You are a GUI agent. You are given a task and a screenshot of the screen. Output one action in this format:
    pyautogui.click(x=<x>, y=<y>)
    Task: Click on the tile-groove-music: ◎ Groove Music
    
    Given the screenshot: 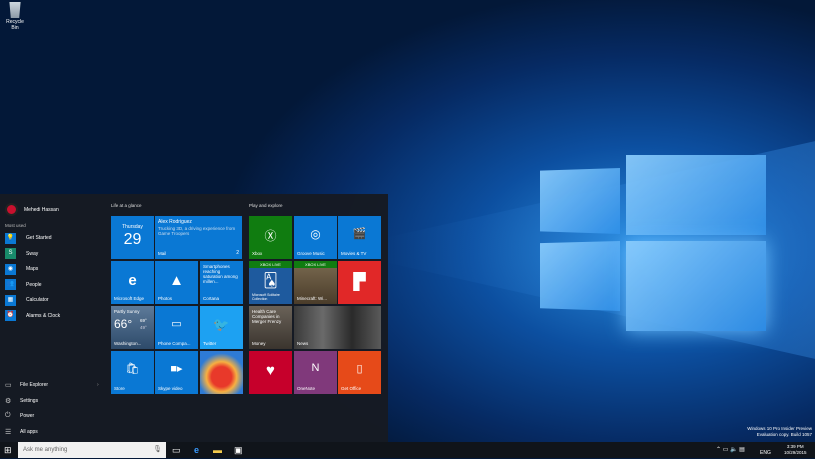 What is the action you would take?
    pyautogui.click(x=315, y=237)
    